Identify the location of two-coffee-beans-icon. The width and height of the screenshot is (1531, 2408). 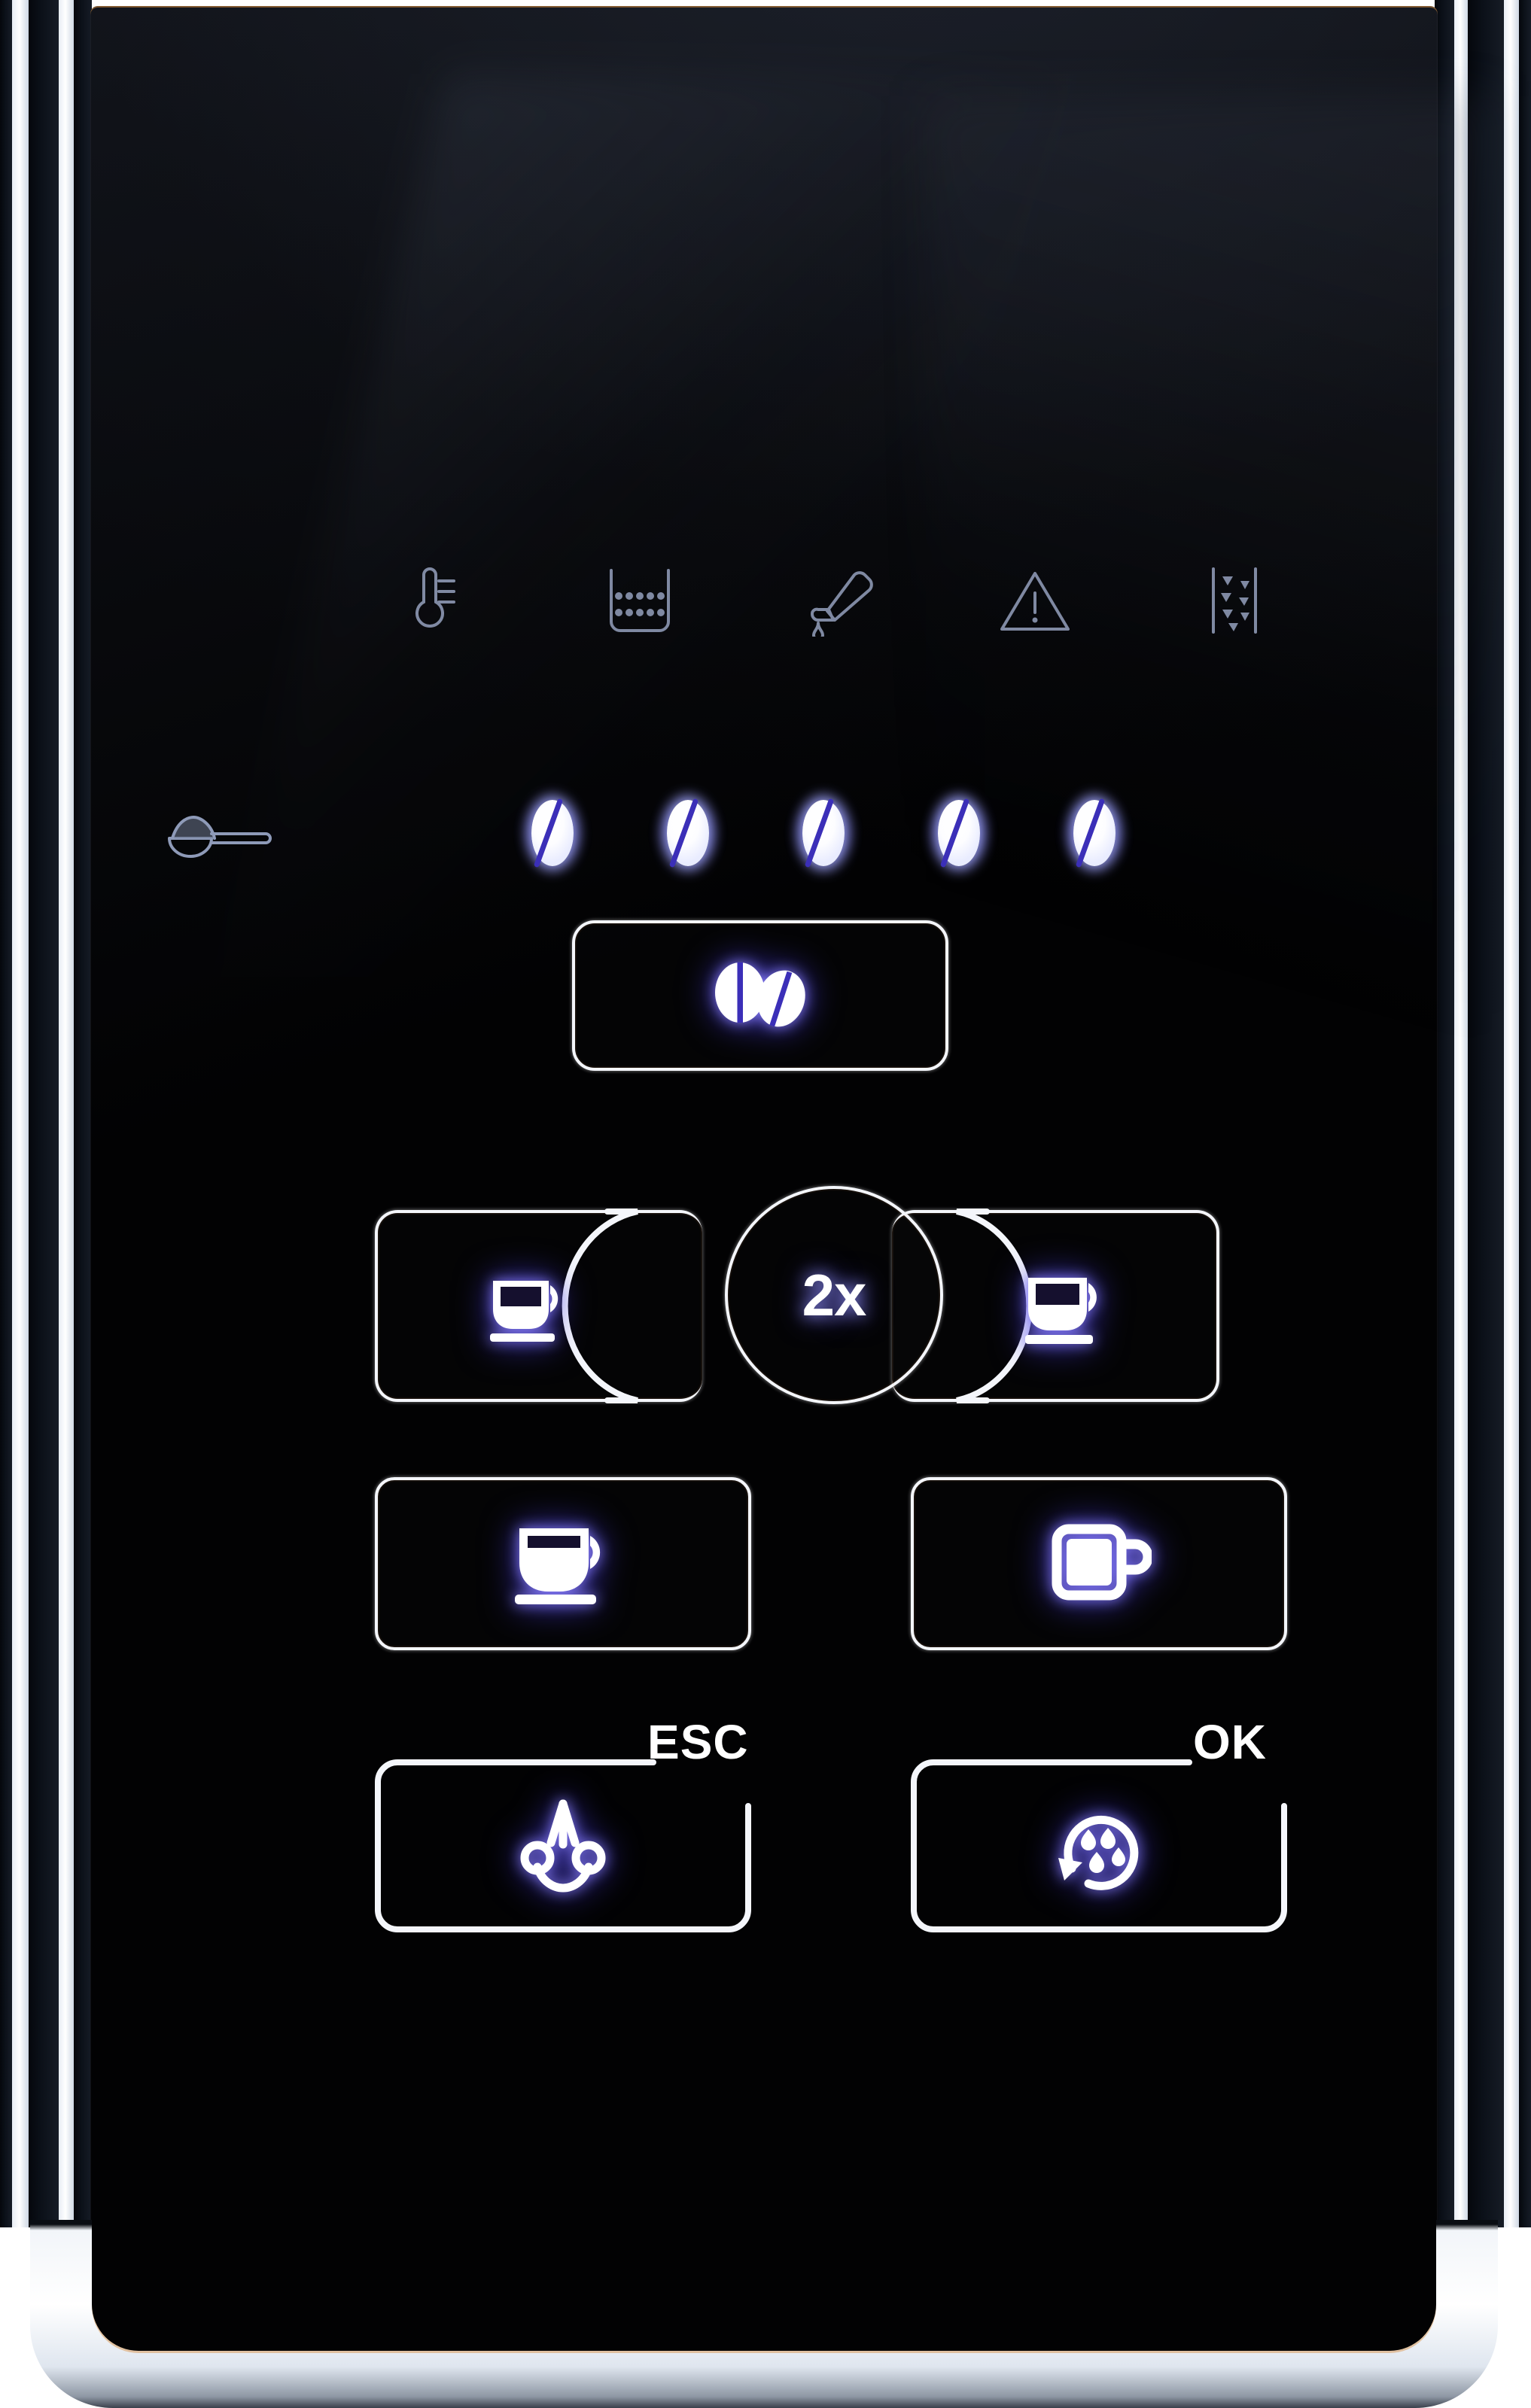
(760, 995).